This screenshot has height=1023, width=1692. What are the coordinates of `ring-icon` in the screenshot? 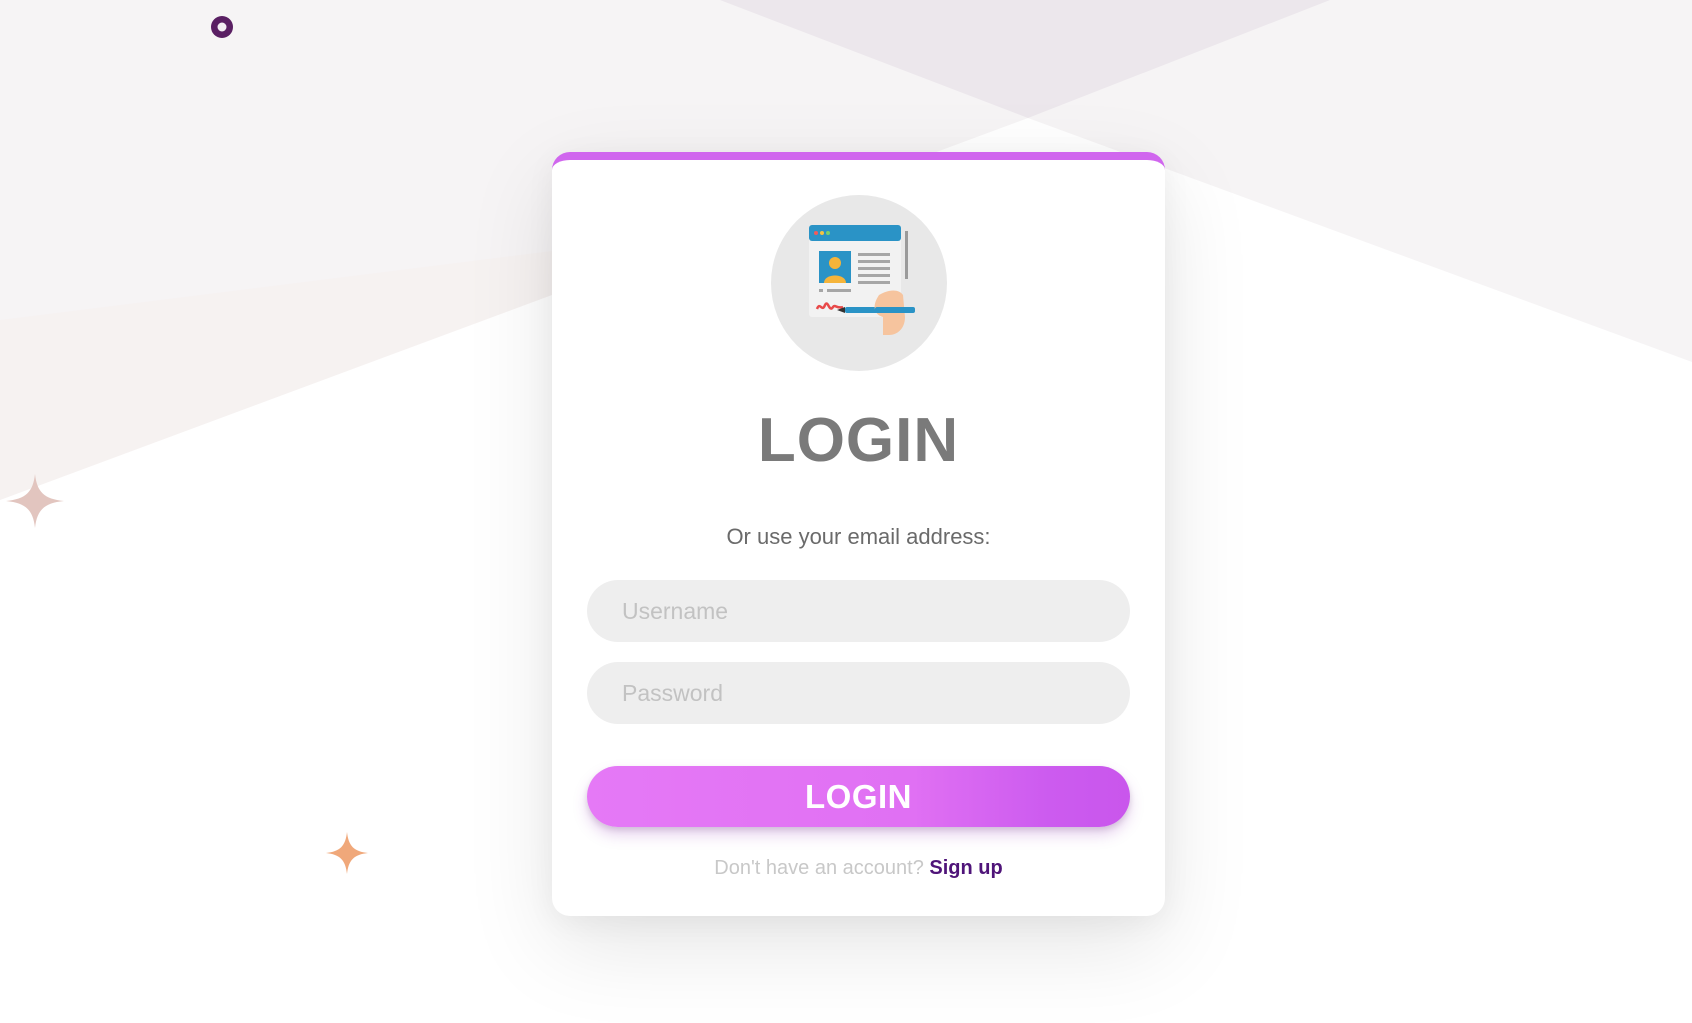 It's located at (222, 30).